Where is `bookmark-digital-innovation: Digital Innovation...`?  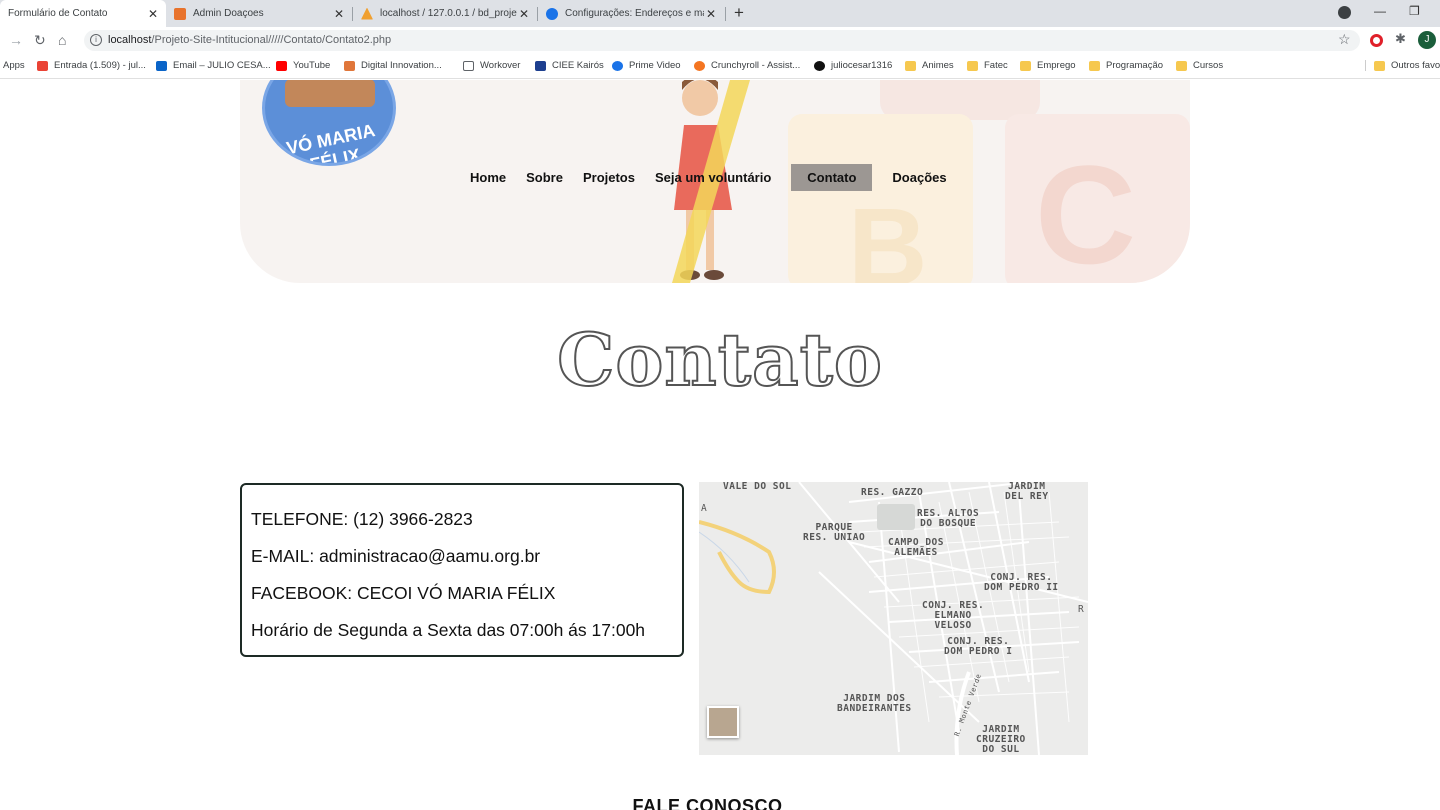 bookmark-digital-innovation: Digital Innovation... is located at coordinates (393, 65).